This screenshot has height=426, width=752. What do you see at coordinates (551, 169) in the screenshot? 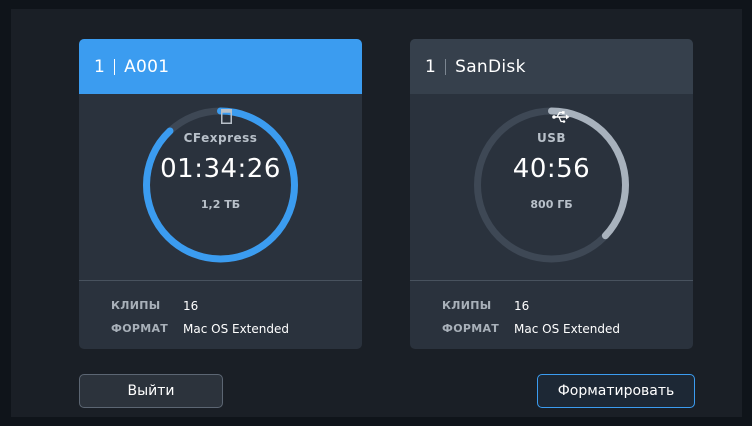
I see `remaining-time: 40:56` at bounding box center [551, 169].